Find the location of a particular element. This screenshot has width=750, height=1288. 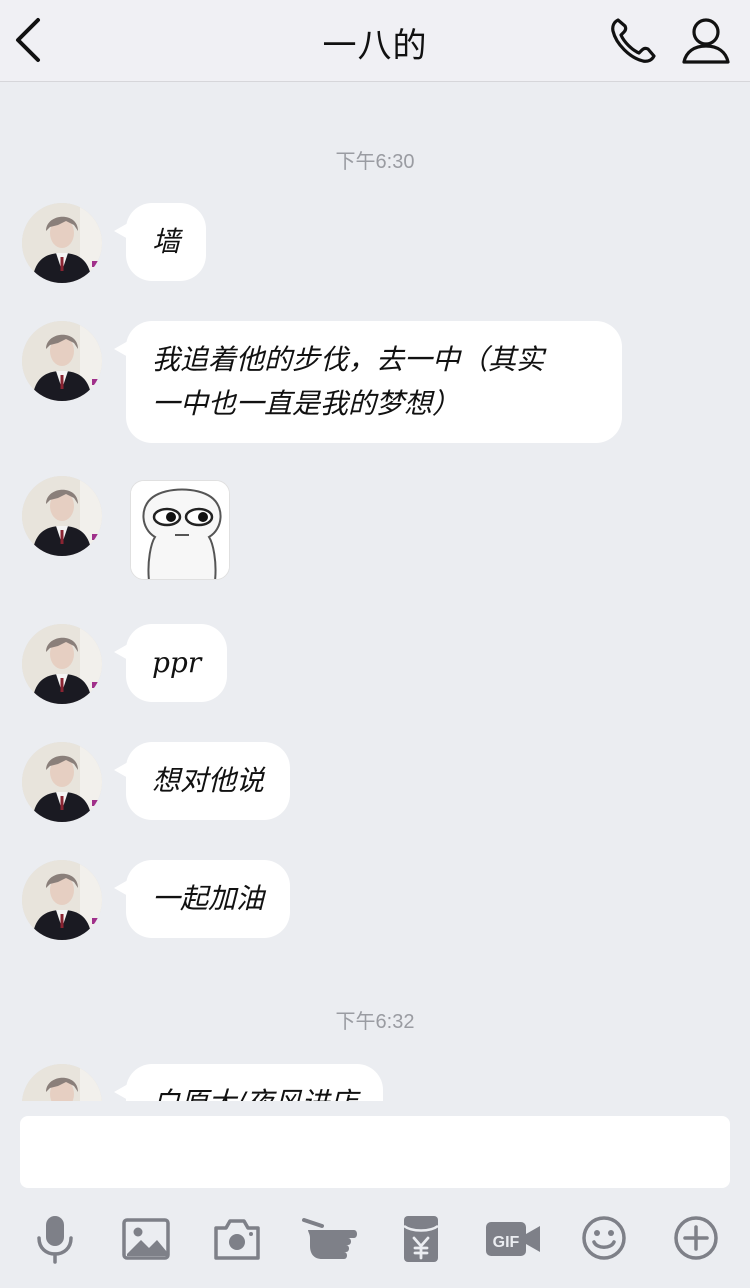

person-icon is located at coordinates (706, 41).